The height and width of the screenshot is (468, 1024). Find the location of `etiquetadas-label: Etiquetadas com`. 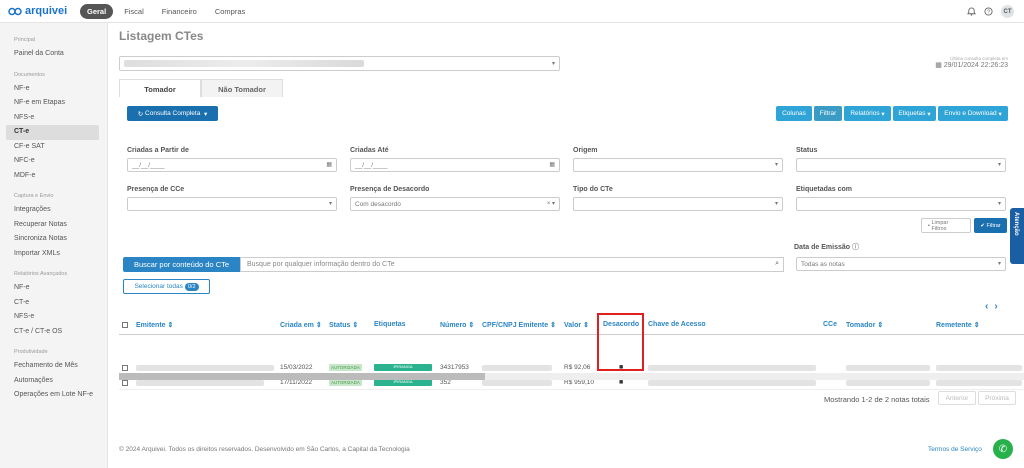

etiquetadas-label: Etiquetadas com is located at coordinates (824, 189).